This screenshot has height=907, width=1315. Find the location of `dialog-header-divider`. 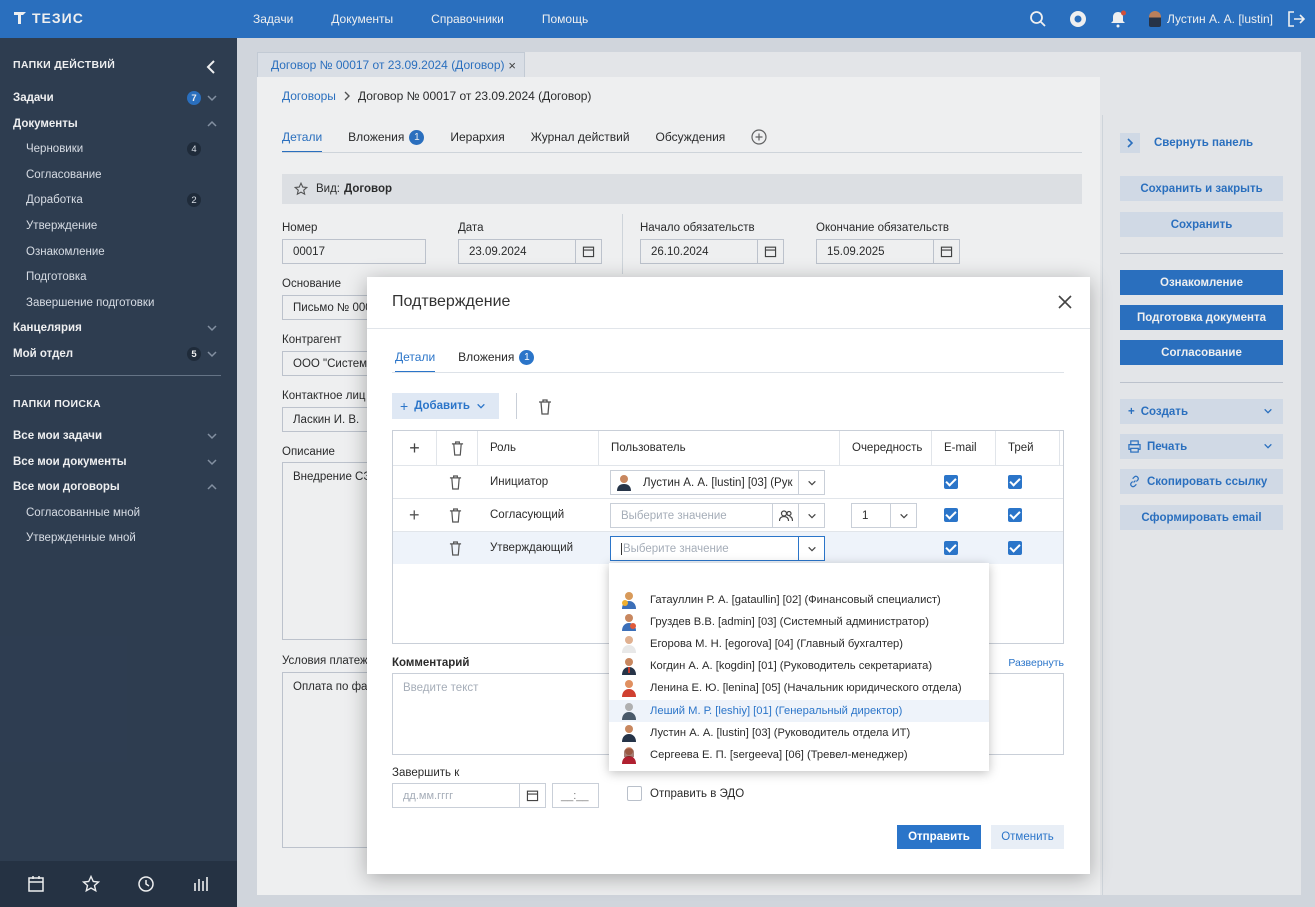

dialog-header-divider is located at coordinates (728, 328).